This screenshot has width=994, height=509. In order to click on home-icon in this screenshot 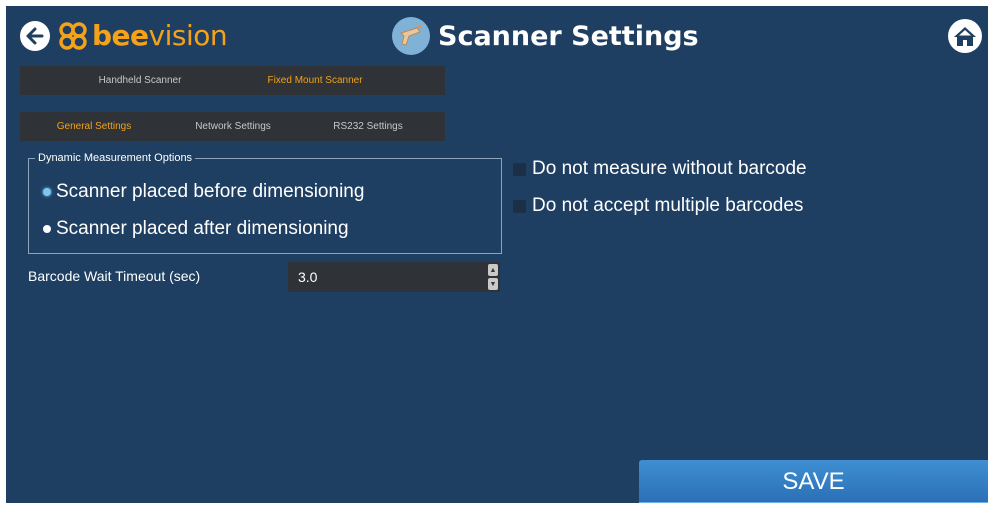, I will do `click(965, 36)`.